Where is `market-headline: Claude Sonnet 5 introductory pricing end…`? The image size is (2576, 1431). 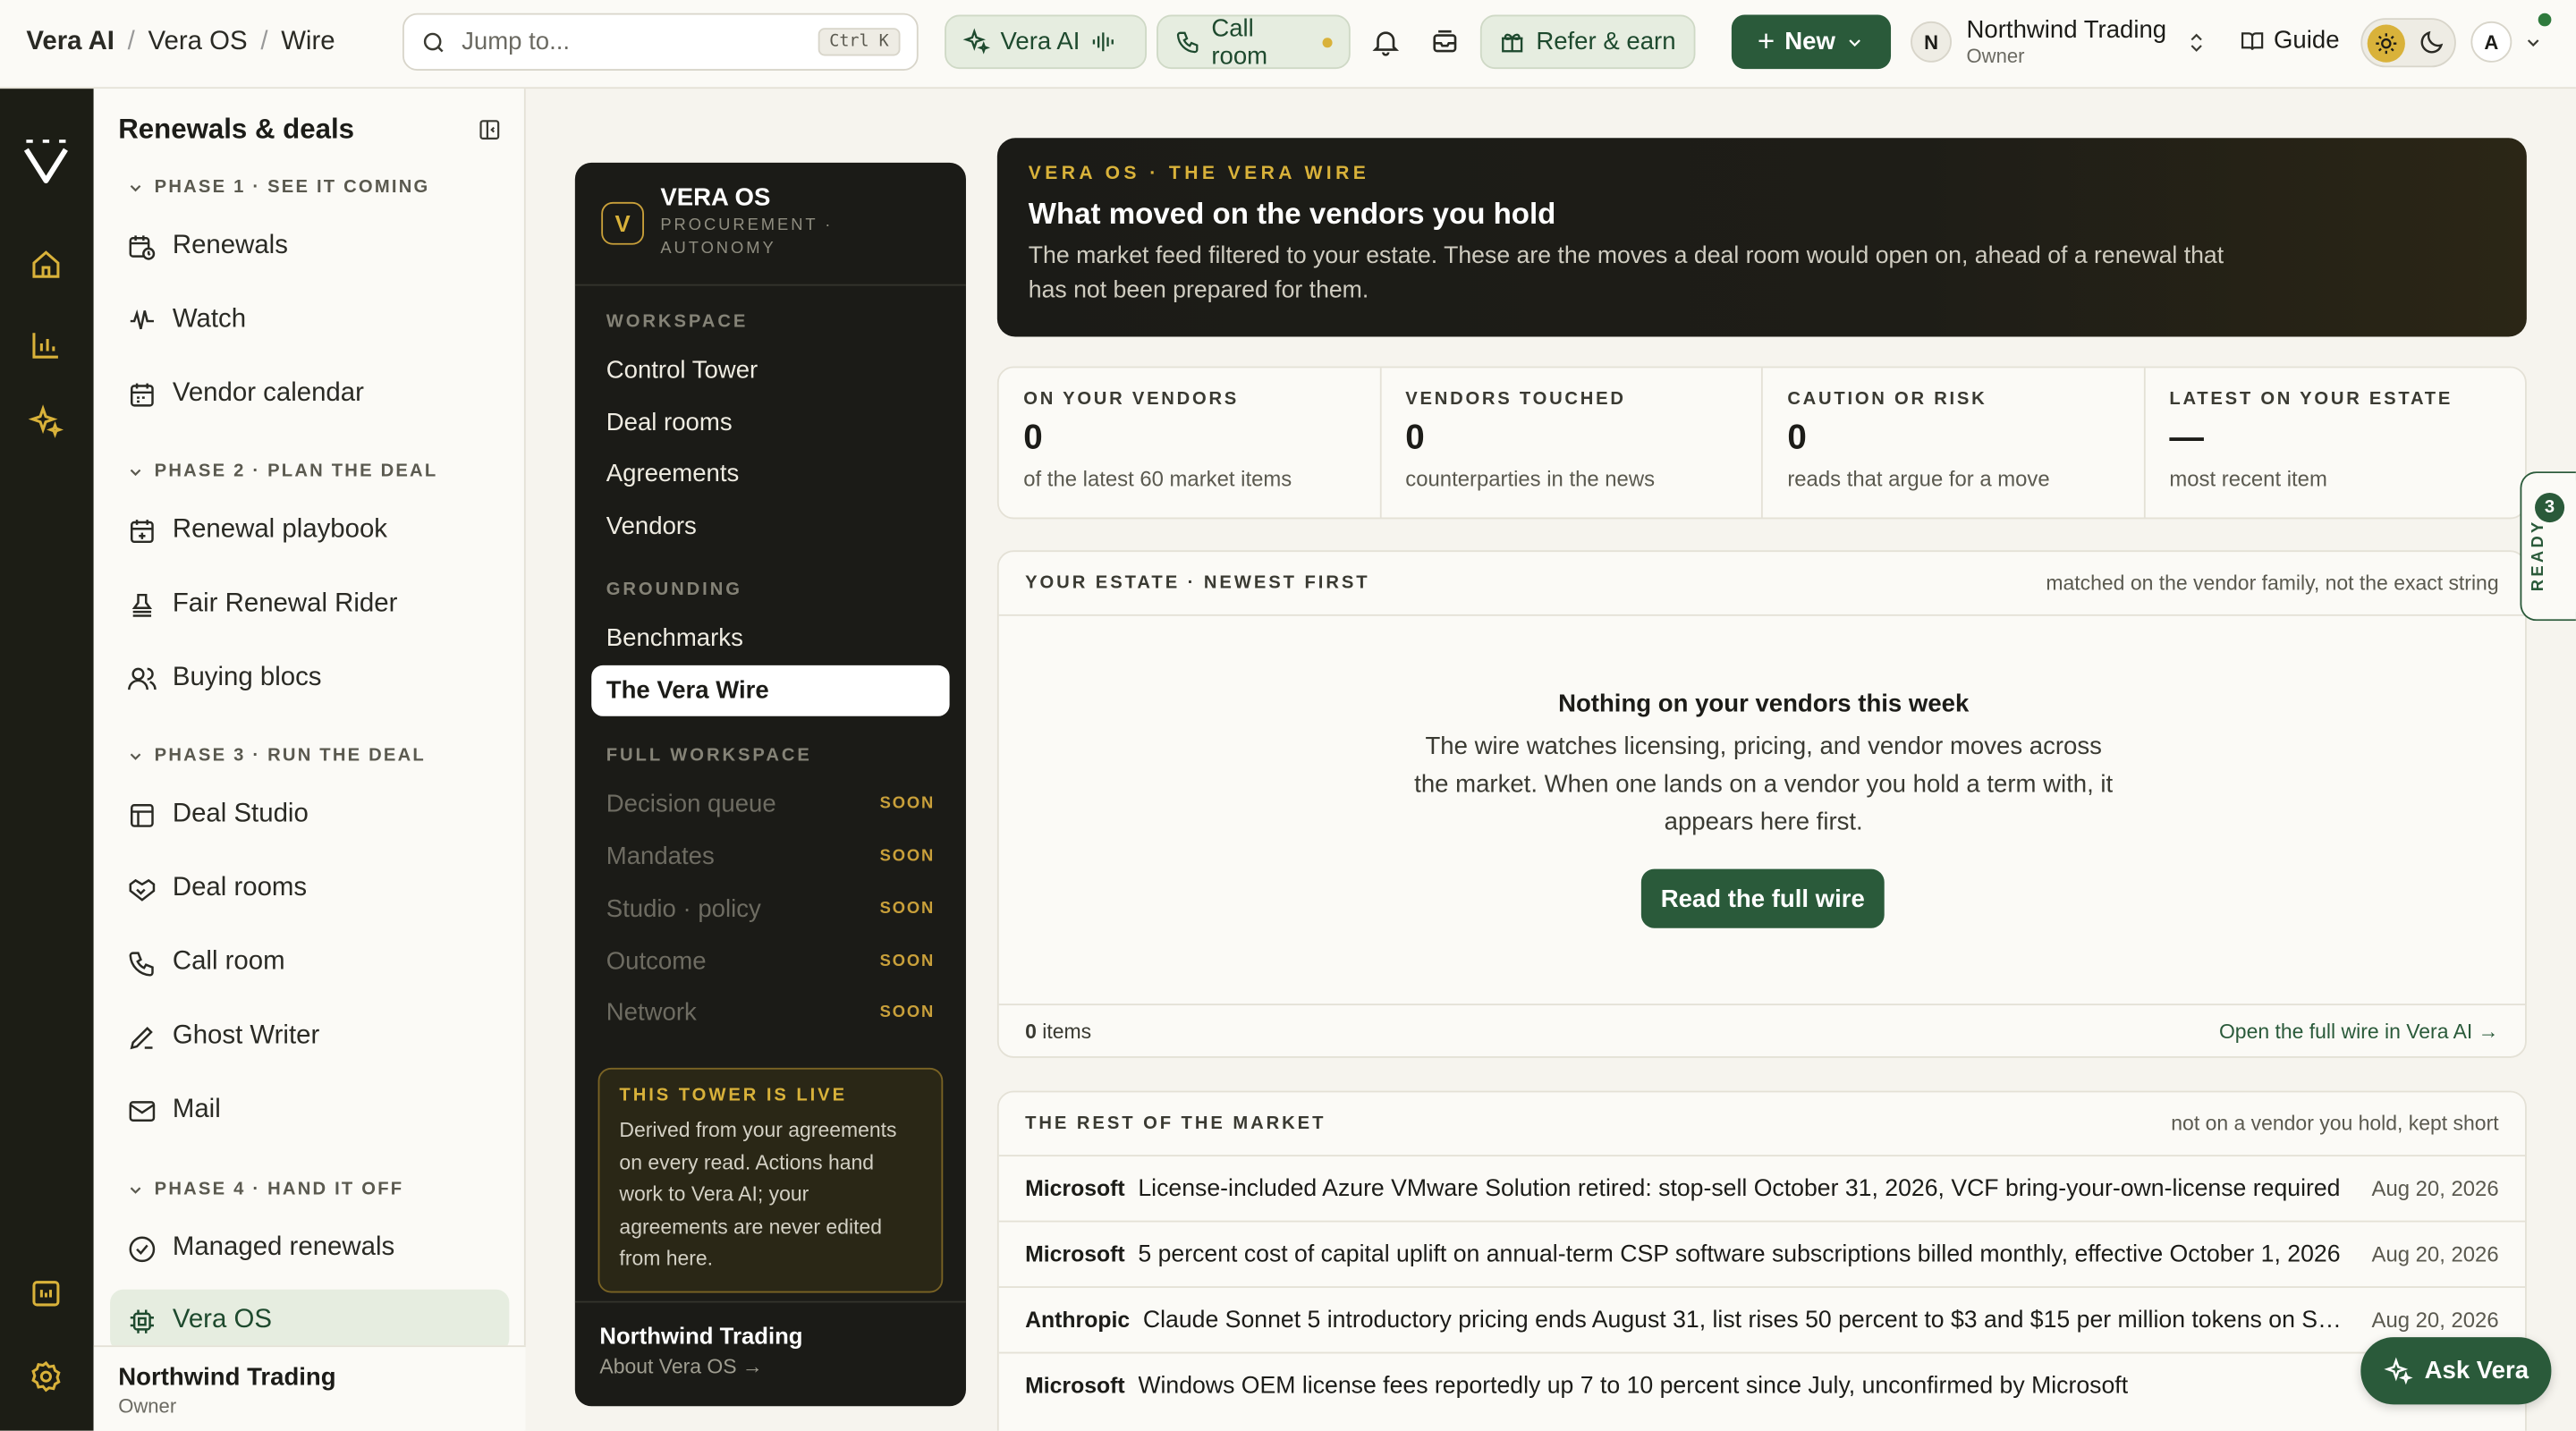
market-headline: Claude Sonnet 5 introductory pricing end… is located at coordinates (1747, 1321).